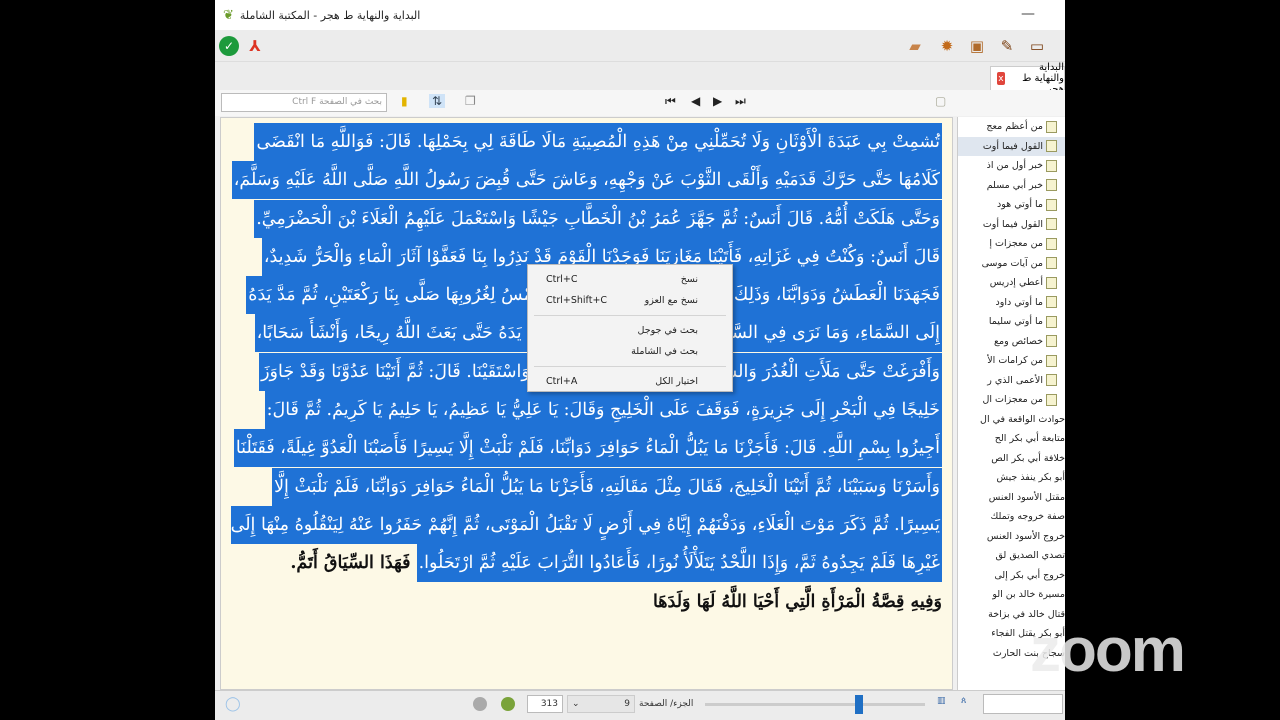  Describe the element at coordinates (562, 279) in the screenshot. I see `shortcut: Ctrl+C` at that location.